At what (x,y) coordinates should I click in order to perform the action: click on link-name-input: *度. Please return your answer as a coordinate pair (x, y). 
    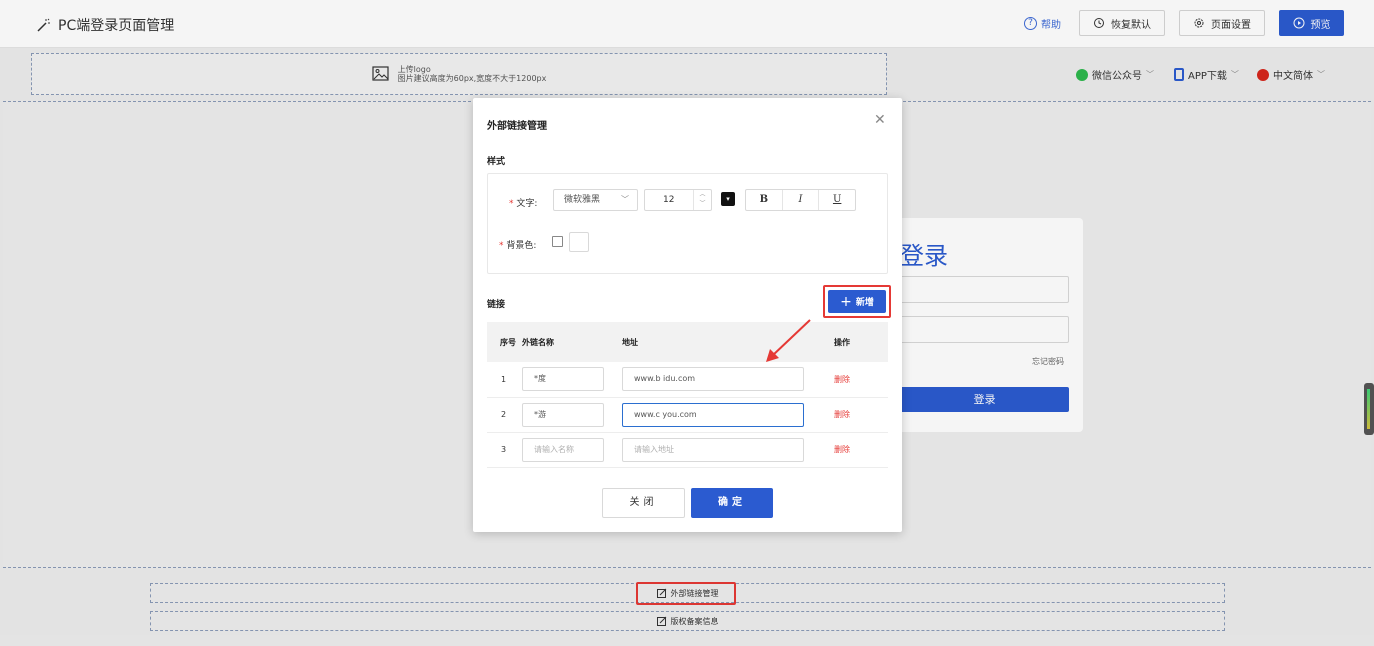
    Looking at the image, I should click on (563, 379).